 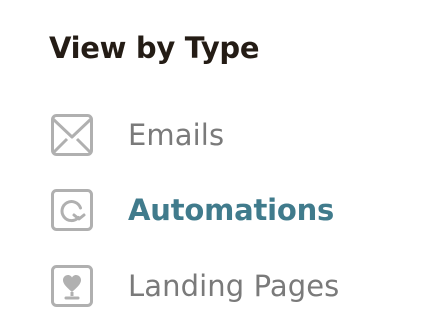 I want to click on type-item-landing-pages: Landing Pages, so click(x=194, y=286).